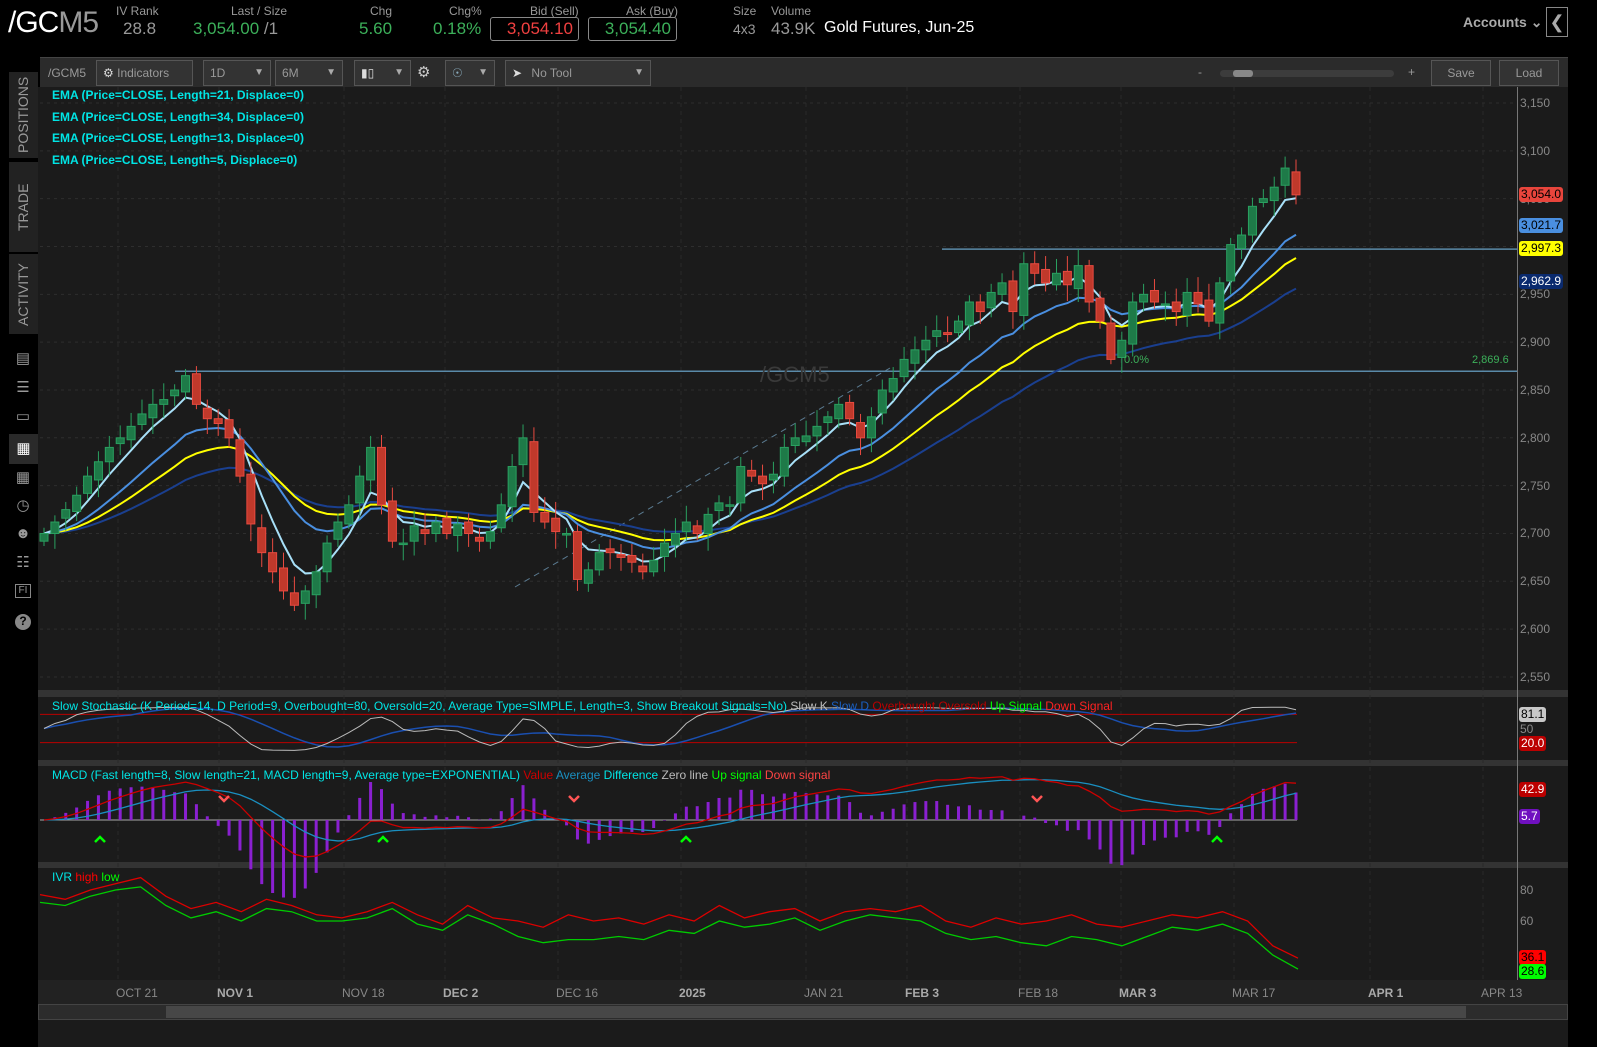 This screenshot has width=1597, height=1047. I want to click on legend-up-signal: Up Signal, so click(1015, 706).